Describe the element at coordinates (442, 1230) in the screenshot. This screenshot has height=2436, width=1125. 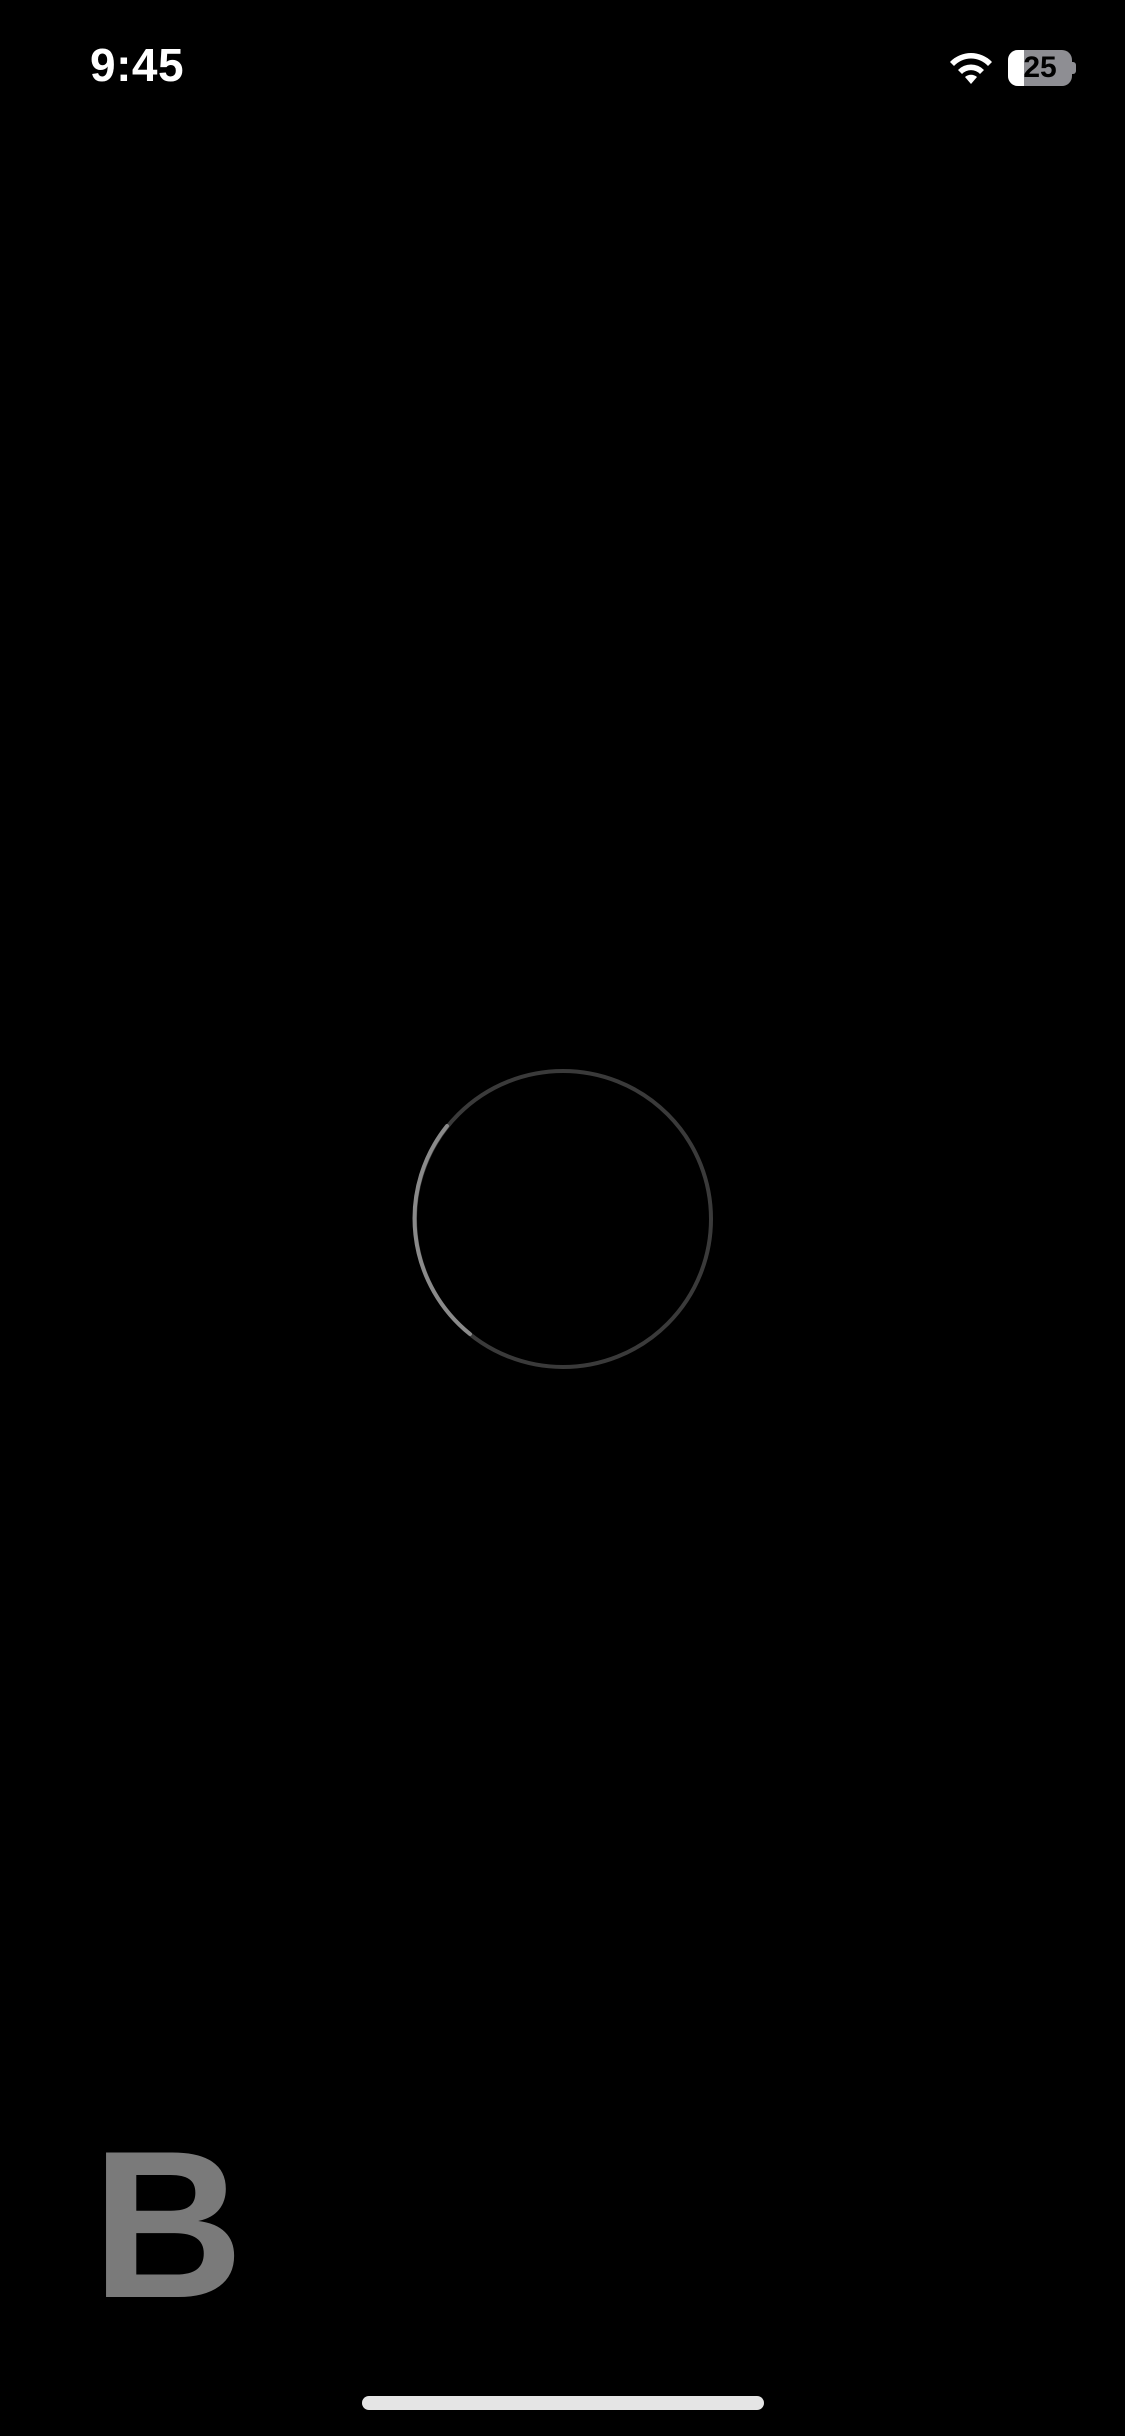
I see `spinner-arc` at that location.